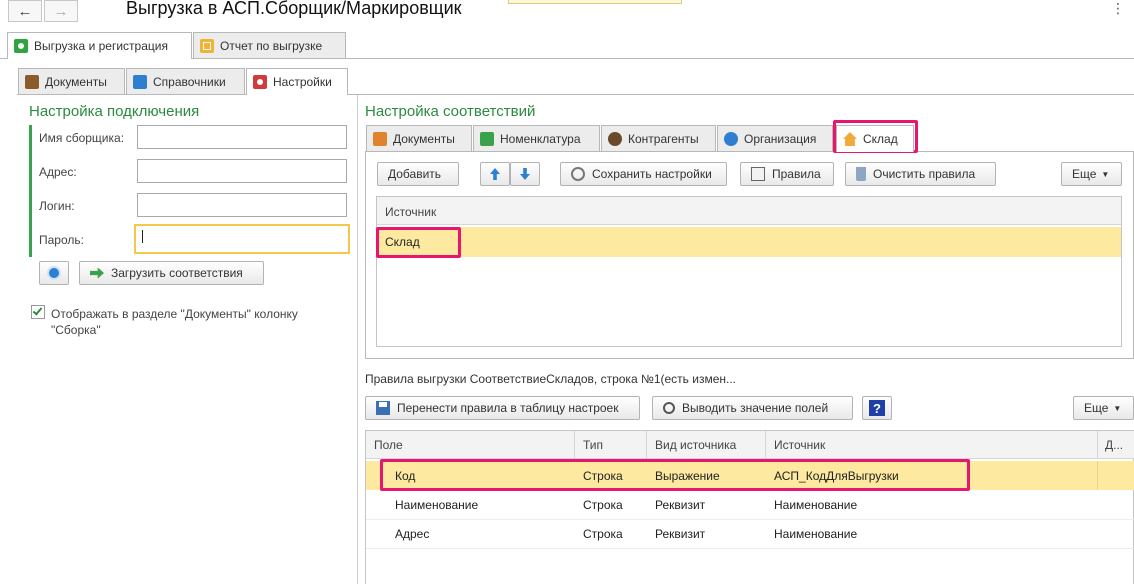  Describe the element at coordinates (388, 445) in the screenshot. I see `column-header-field: Поле` at that location.